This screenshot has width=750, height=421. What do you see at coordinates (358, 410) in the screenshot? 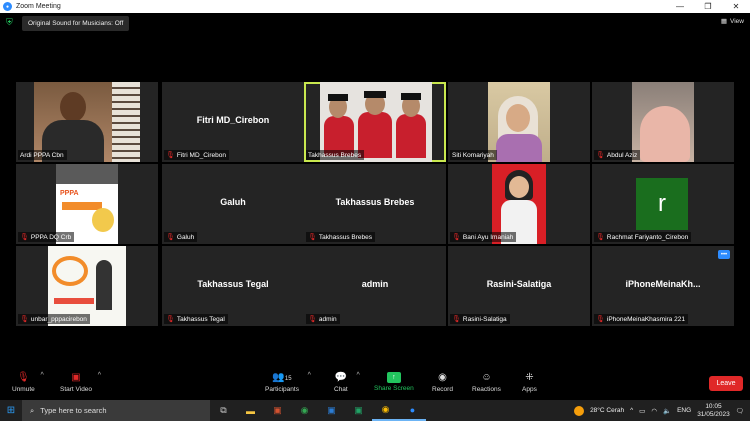
I see `excel-icon: ▣` at bounding box center [358, 410].